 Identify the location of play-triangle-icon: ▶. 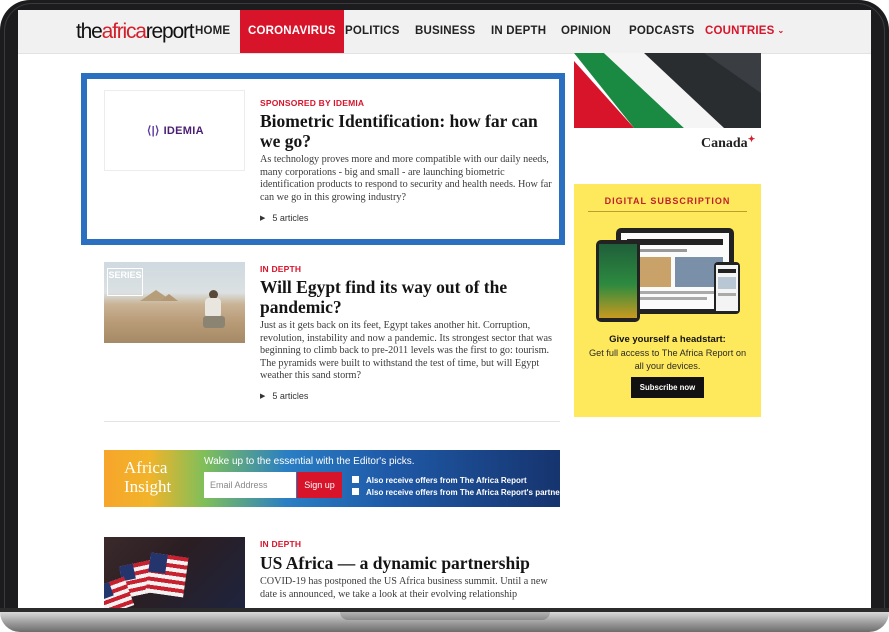
(263, 396).